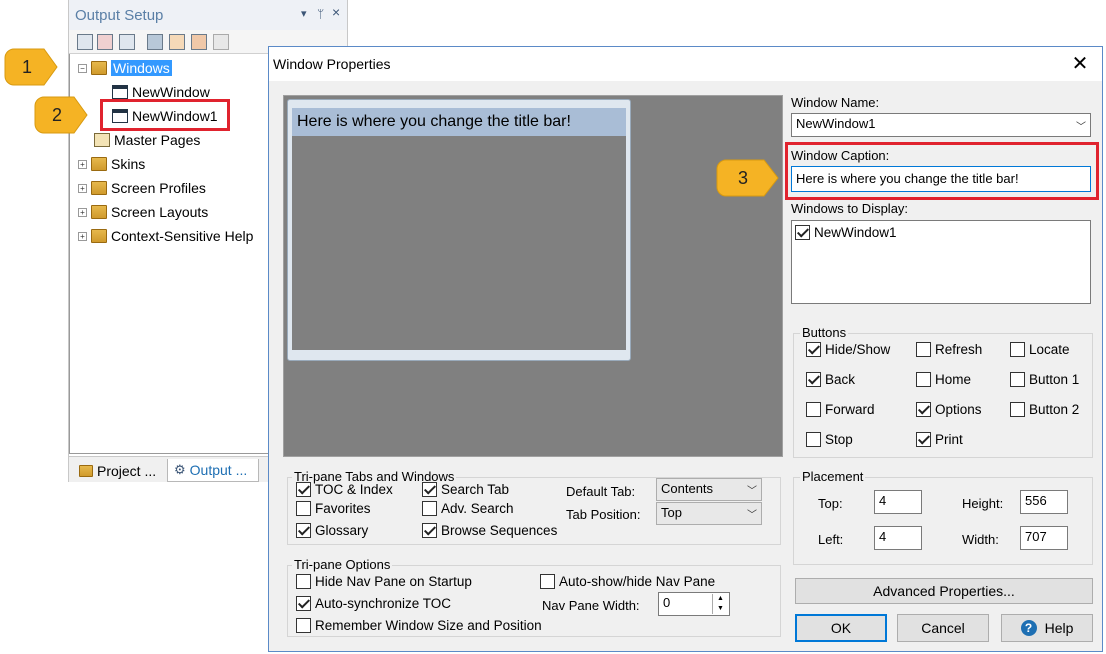 The height and width of the screenshot is (654, 1106). Describe the element at coordinates (304, 13) in the screenshot. I see `dropdown-icon: ▾` at that location.